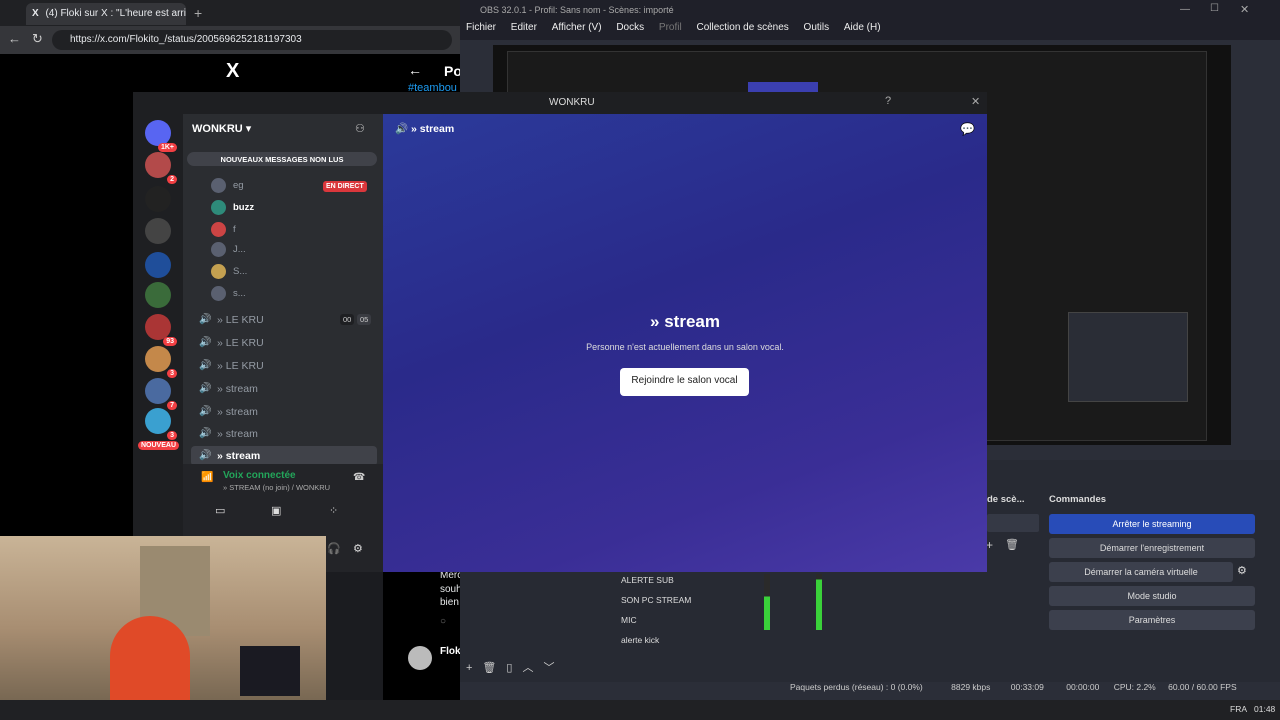 This screenshot has height=720, width=1280. What do you see at coordinates (443, 621) in the screenshot?
I see `reply-icon: ○` at bounding box center [443, 621].